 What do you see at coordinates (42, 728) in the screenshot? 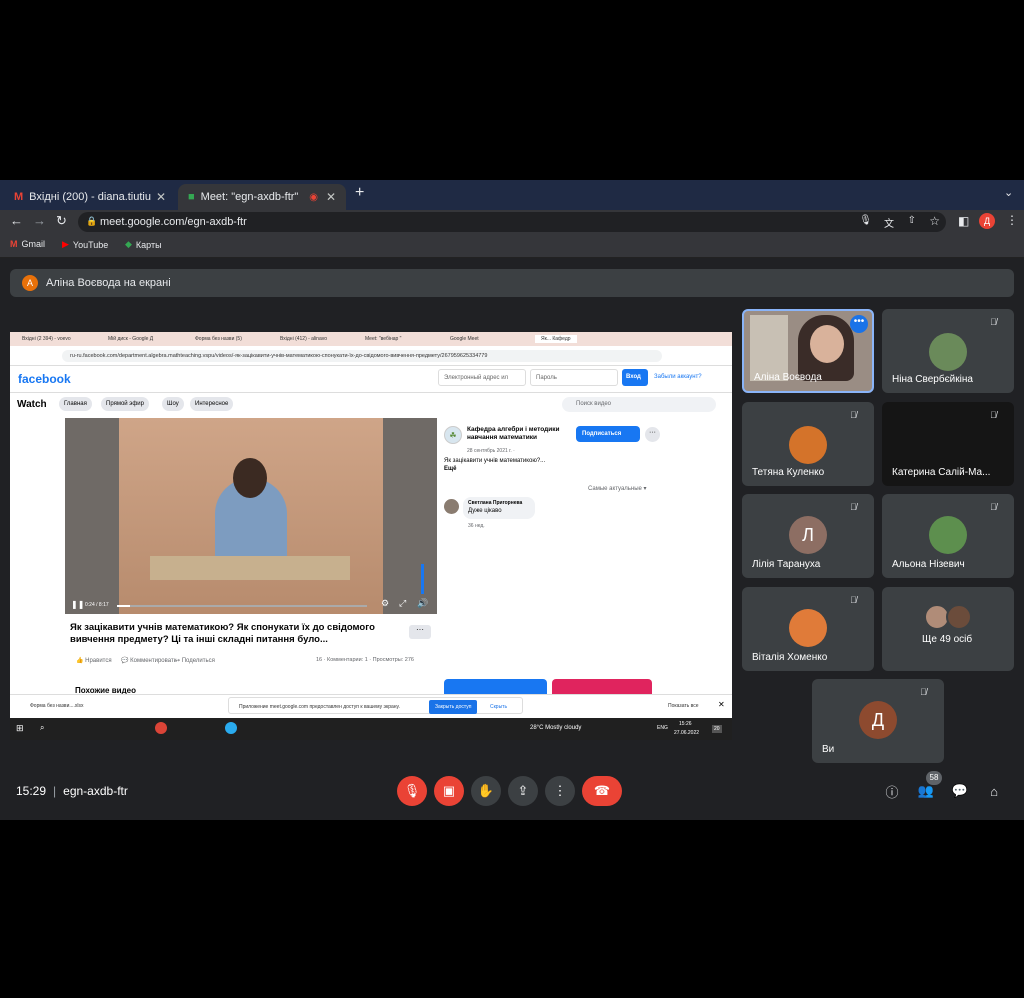
I see `search-icon: ⌕` at bounding box center [42, 728].